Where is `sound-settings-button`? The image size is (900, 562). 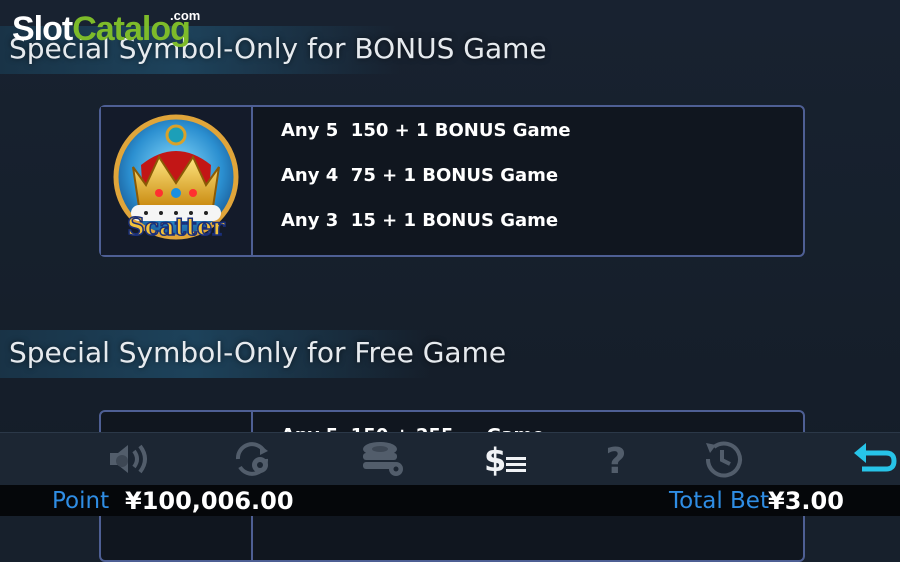
sound-settings-button is located at coordinates (130, 459).